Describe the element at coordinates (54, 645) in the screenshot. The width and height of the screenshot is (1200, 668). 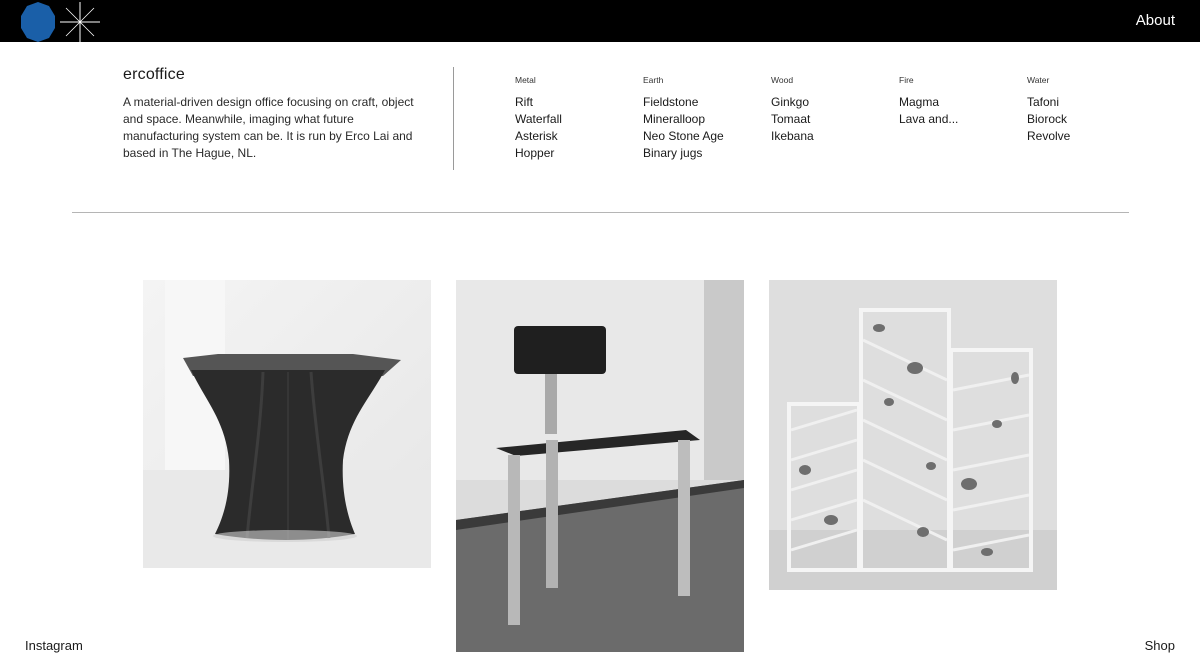
I see `instagram-link: Instagram` at that location.